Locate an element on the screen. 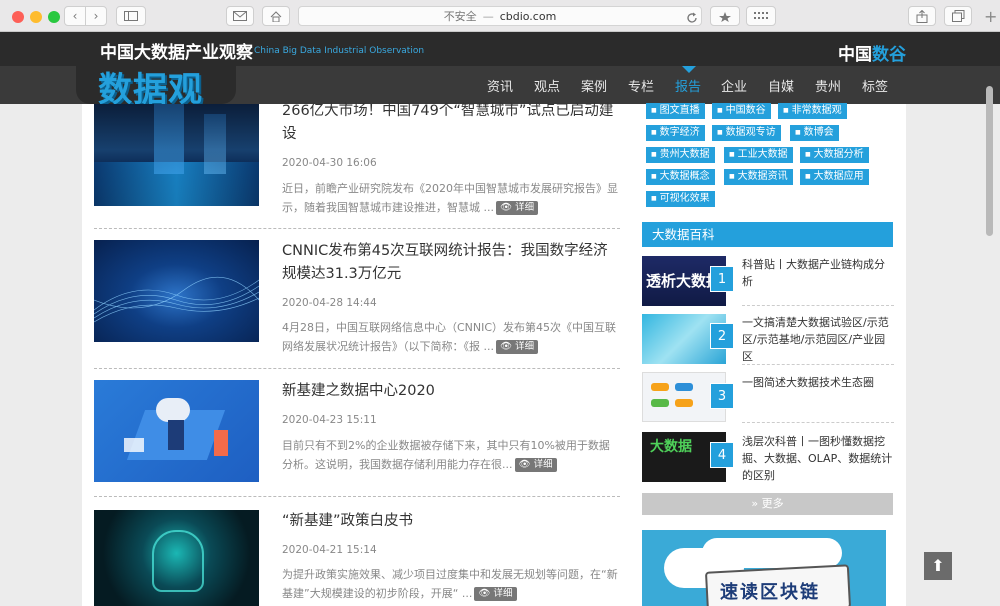 This screenshot has width=1000, height=606. back-button: ‹ is located at coordinates (75, 16).